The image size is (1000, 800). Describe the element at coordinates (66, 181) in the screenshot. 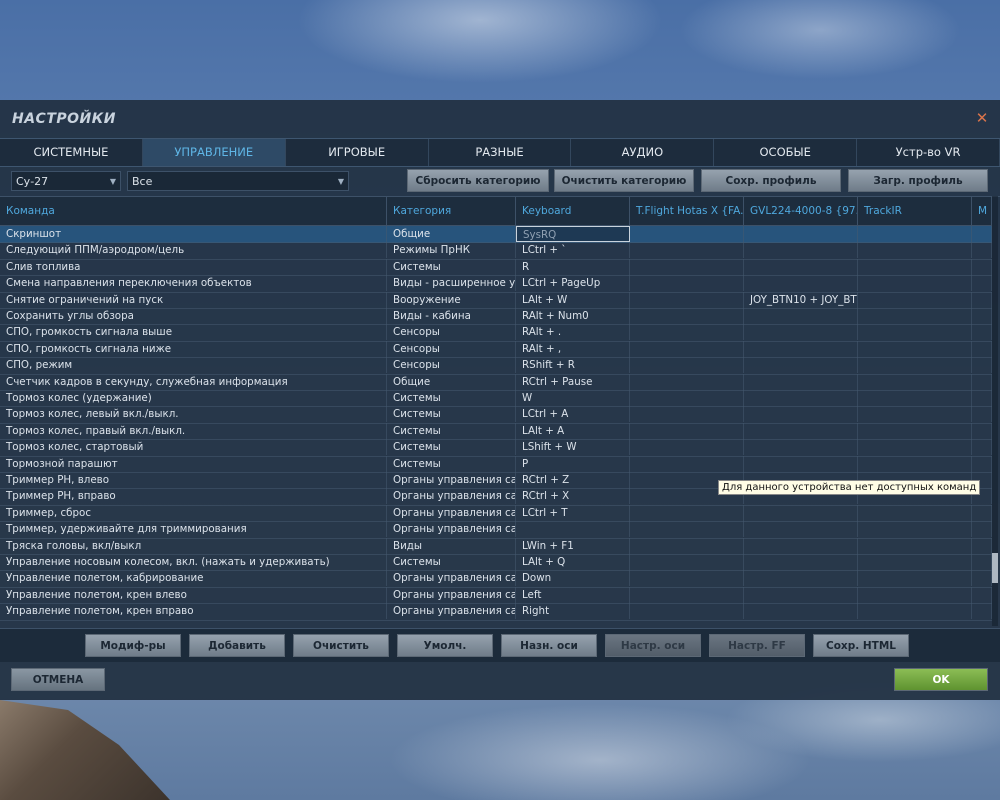

I see `aircraft-select: Су-27 ▼` at that location.